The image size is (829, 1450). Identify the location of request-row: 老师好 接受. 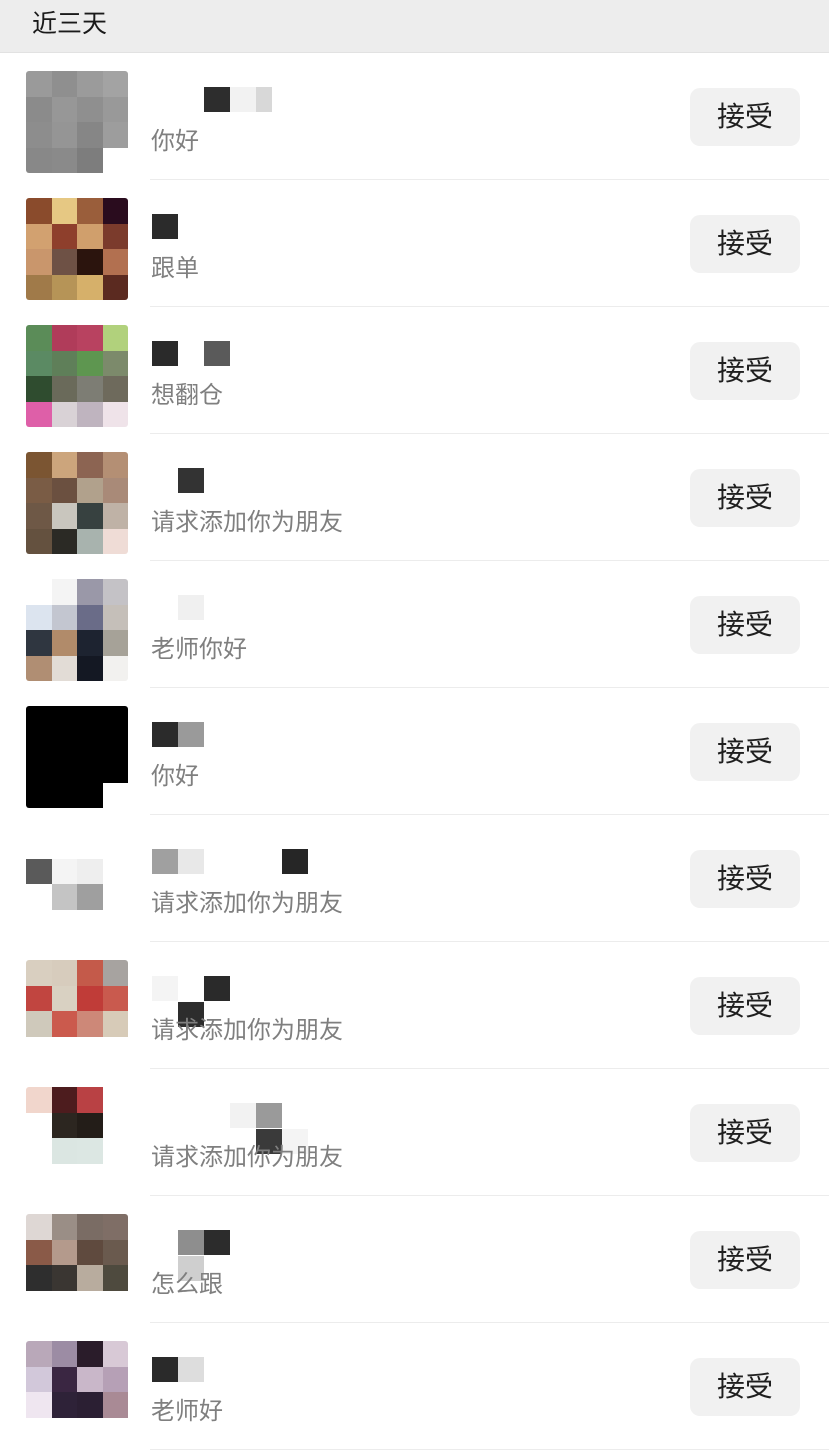
(414, 1386).